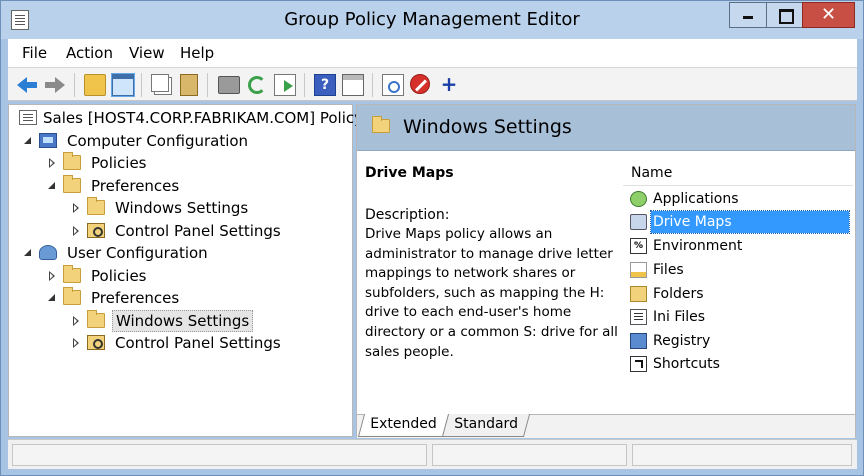  I want to click on column-header-name: Name, so click(738, 174).